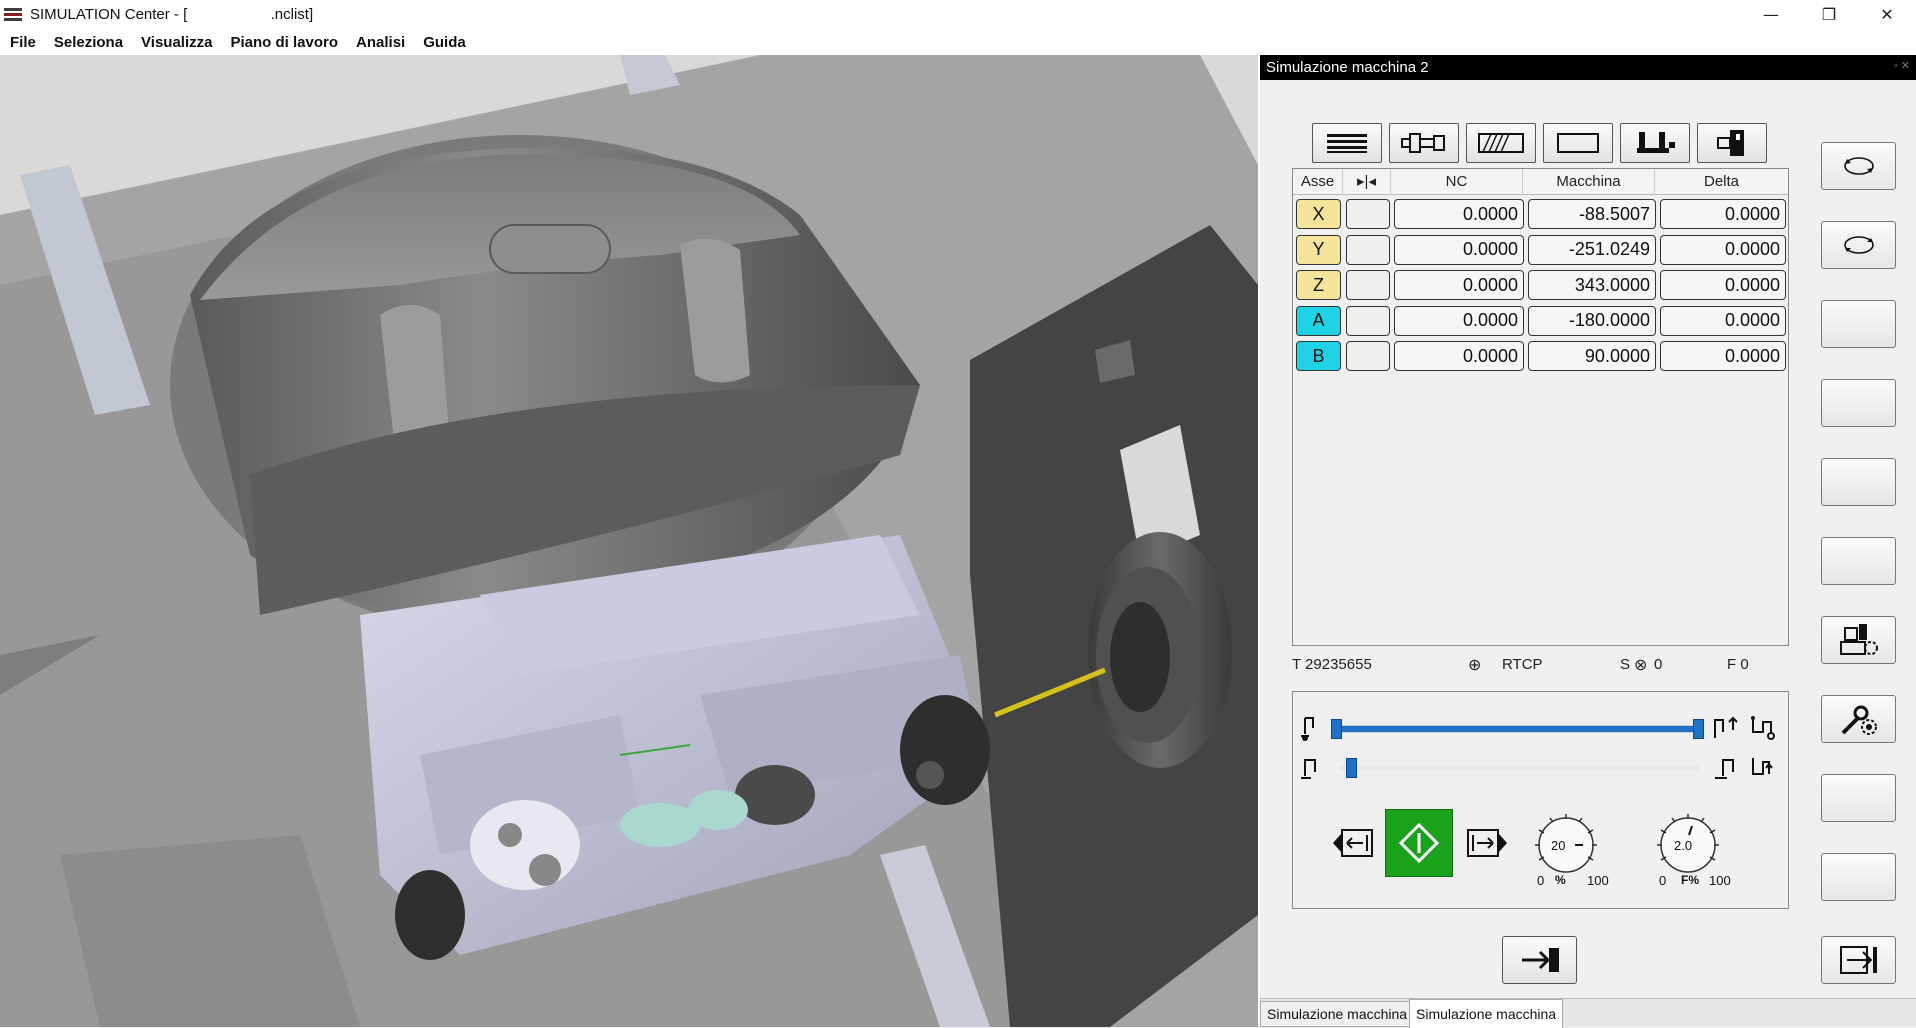  What do you see at coordinates (1763, 728) in the screenshot?
I see `jump-path-icon` at bounding box center [1763, 728].